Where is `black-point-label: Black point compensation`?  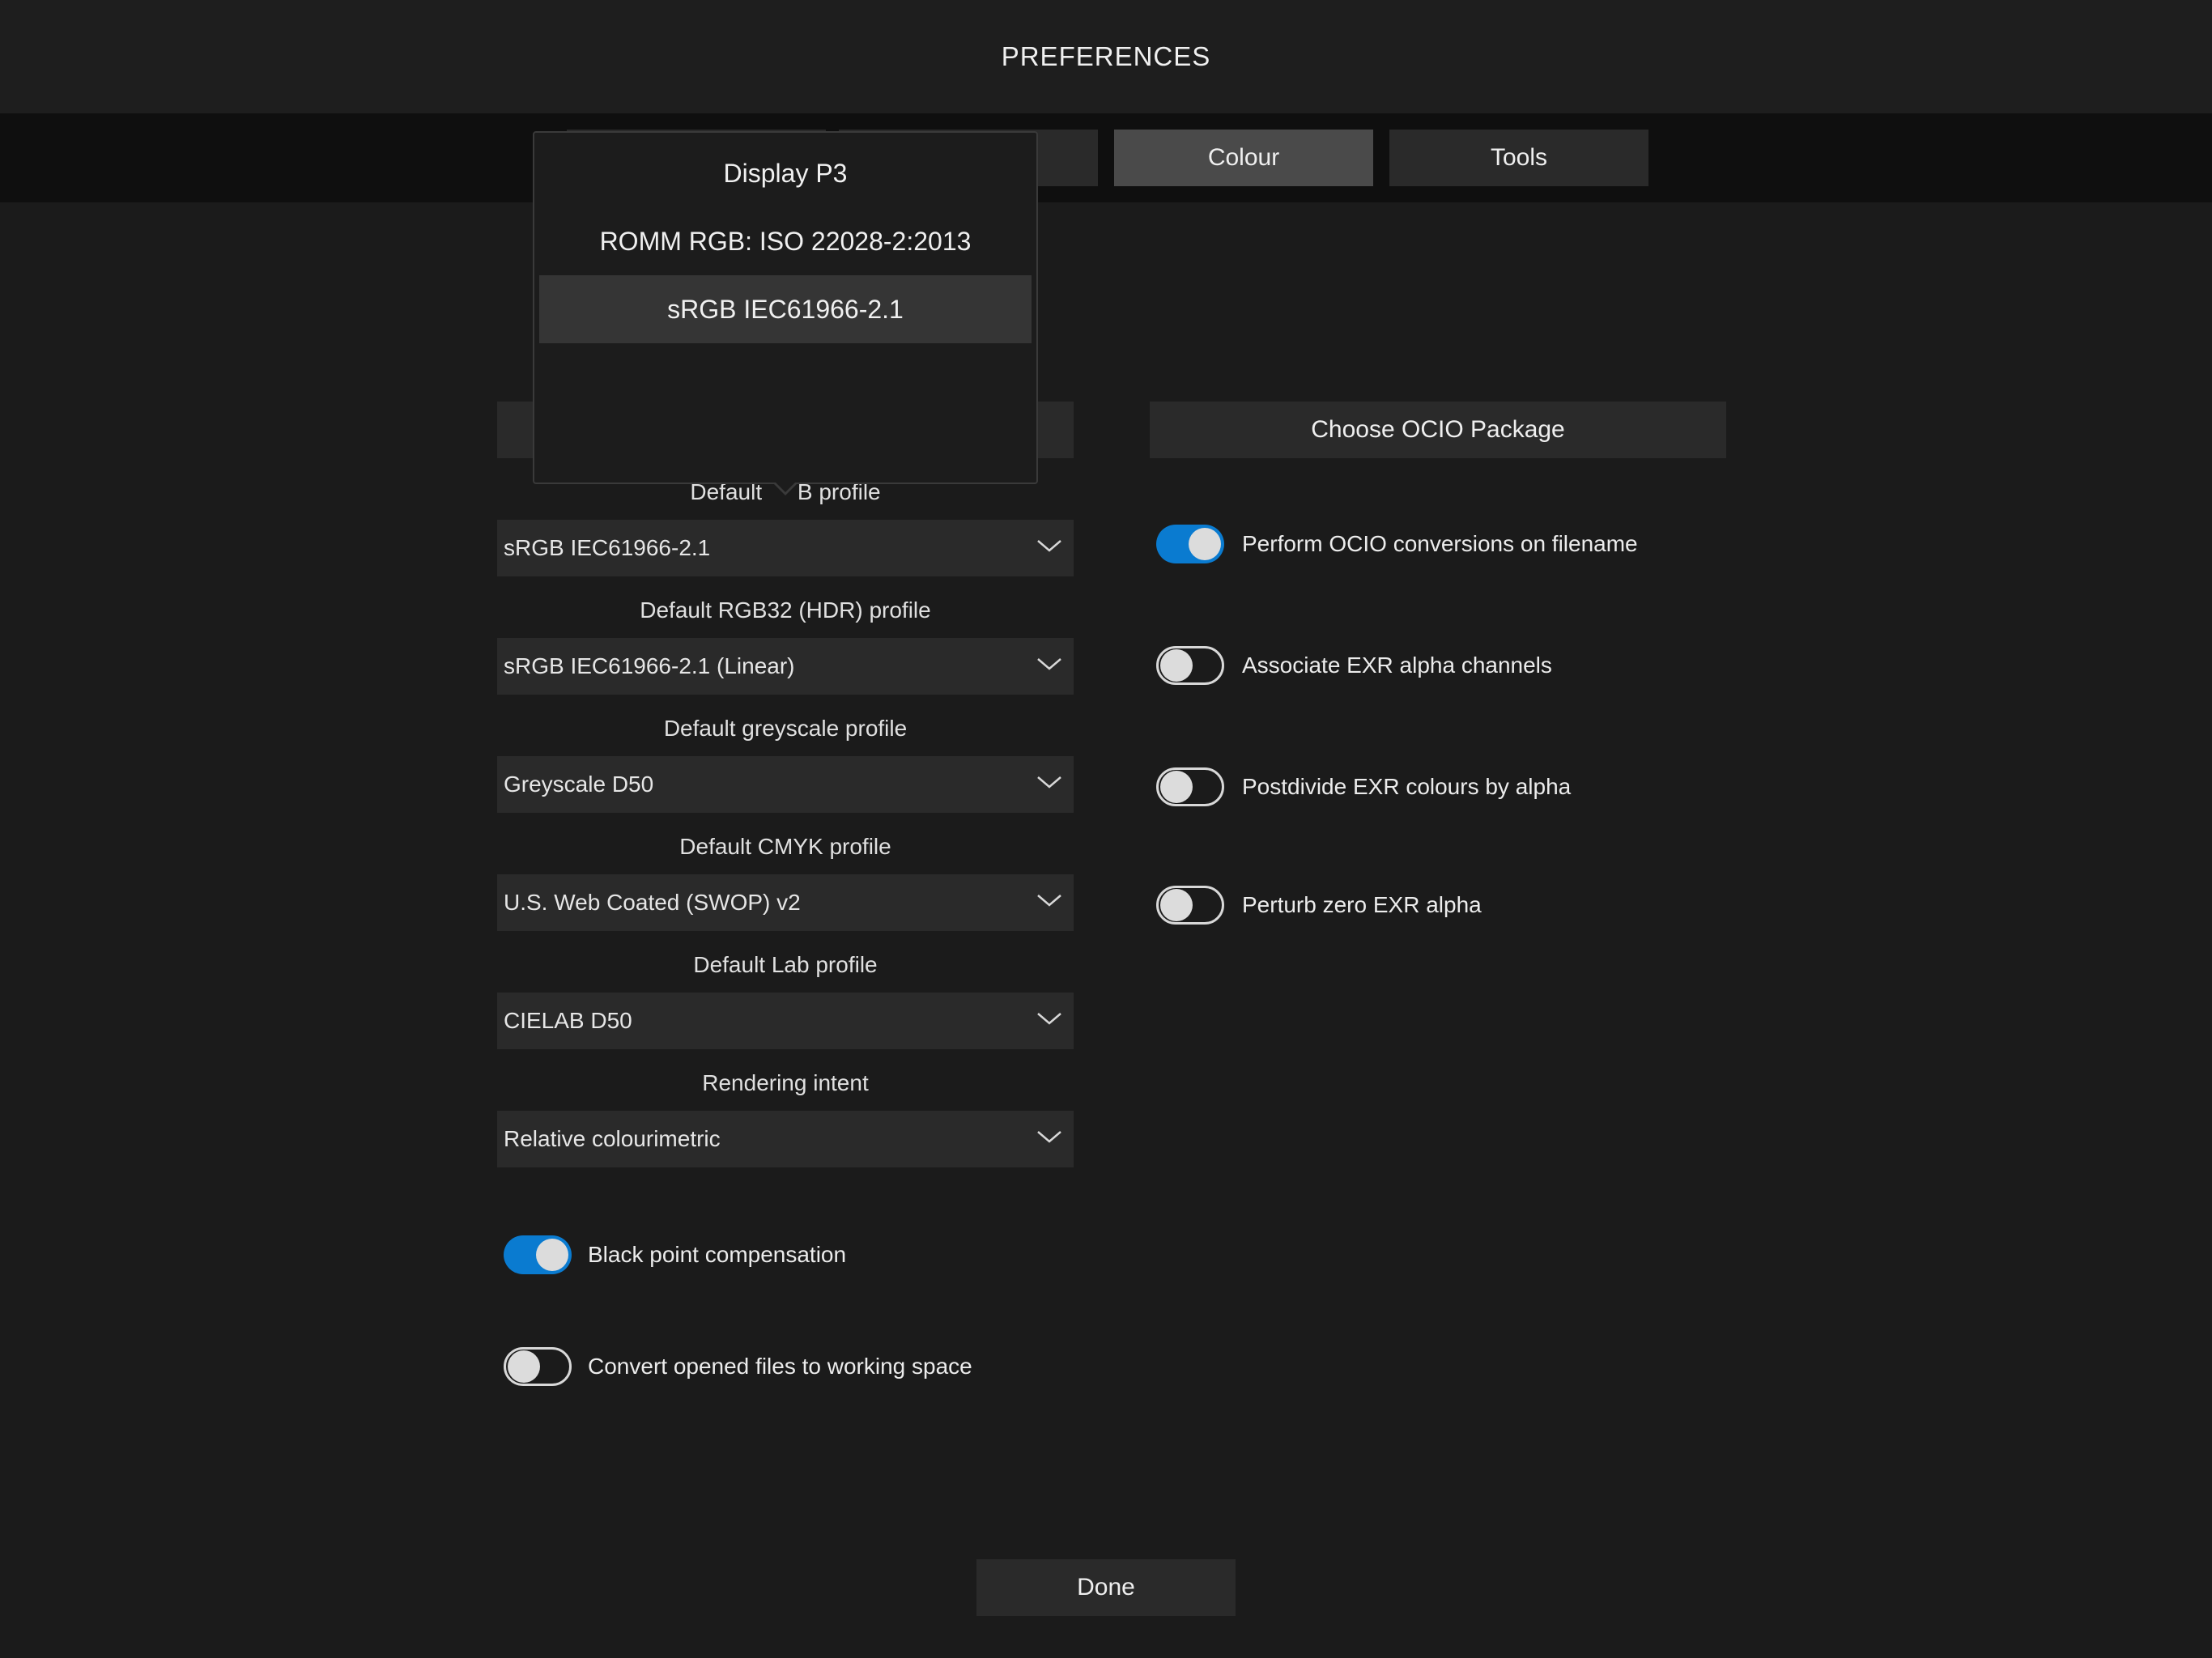
black-point-label: Black point compensation is located at coordinates (718, 1254).